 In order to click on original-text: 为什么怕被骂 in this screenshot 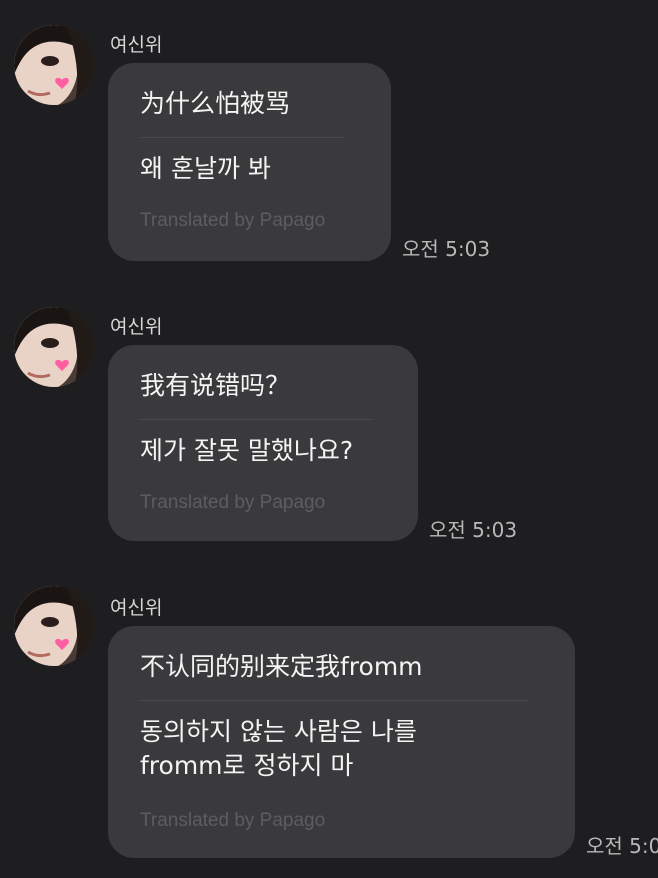, I will do `click(215, 103)`.